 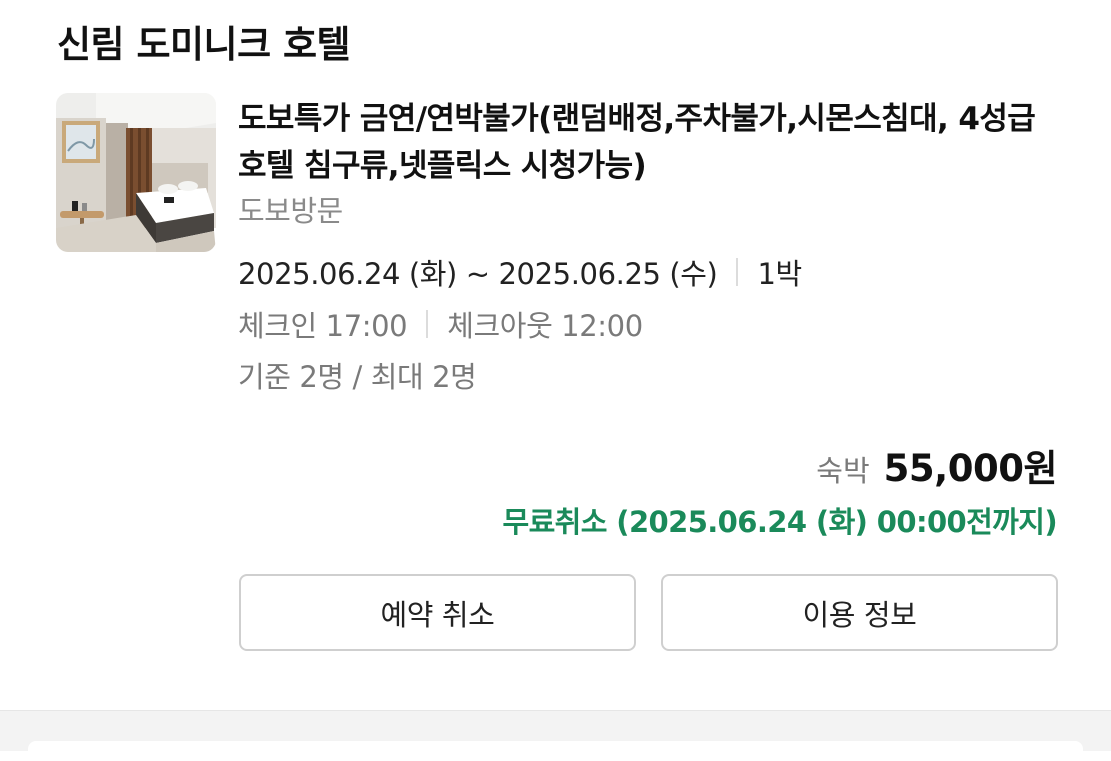 I want to click on check-times-row: 체크인 17:00 체크아웃 12:00, so click(x=440, y=324).